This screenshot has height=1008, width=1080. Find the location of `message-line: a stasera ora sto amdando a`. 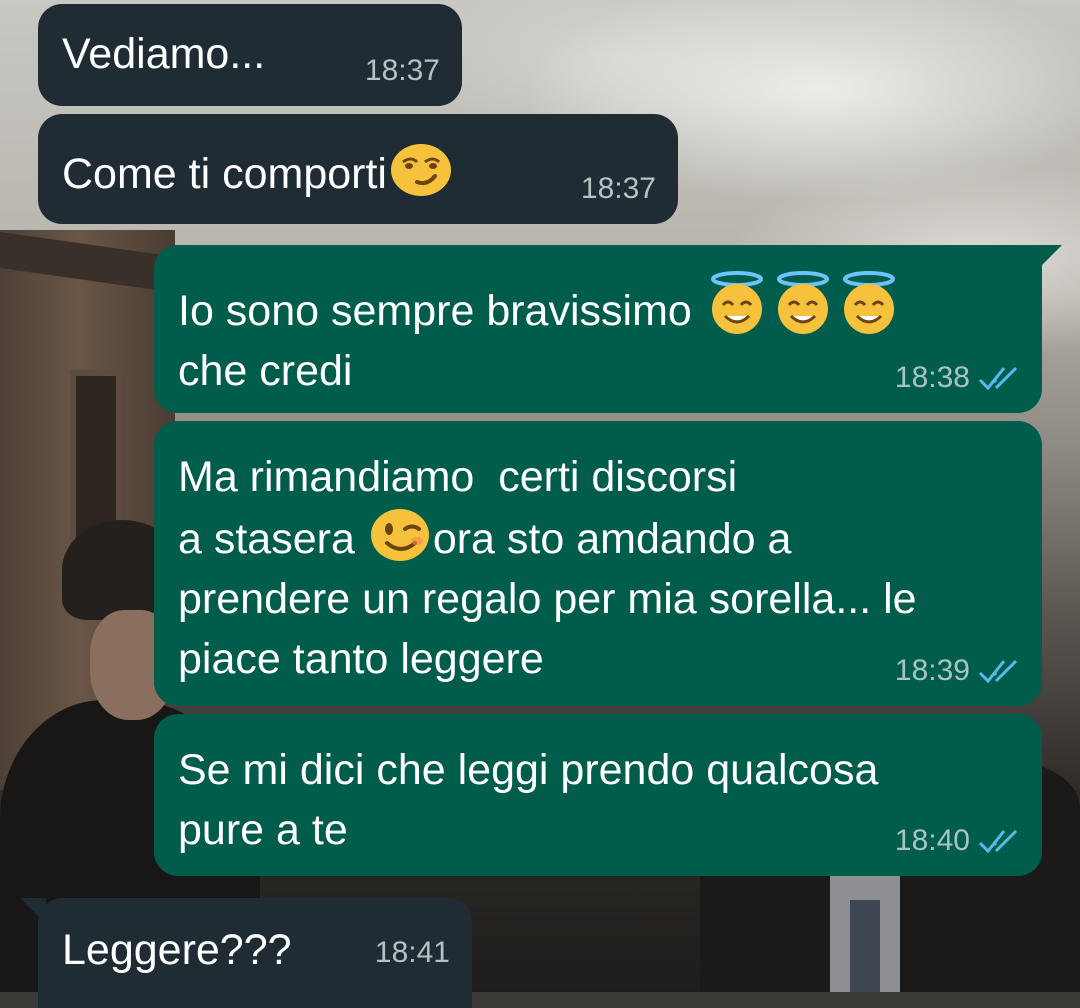

message-line: a stasera ora sto amdando a is located at coordinates (610, 538).